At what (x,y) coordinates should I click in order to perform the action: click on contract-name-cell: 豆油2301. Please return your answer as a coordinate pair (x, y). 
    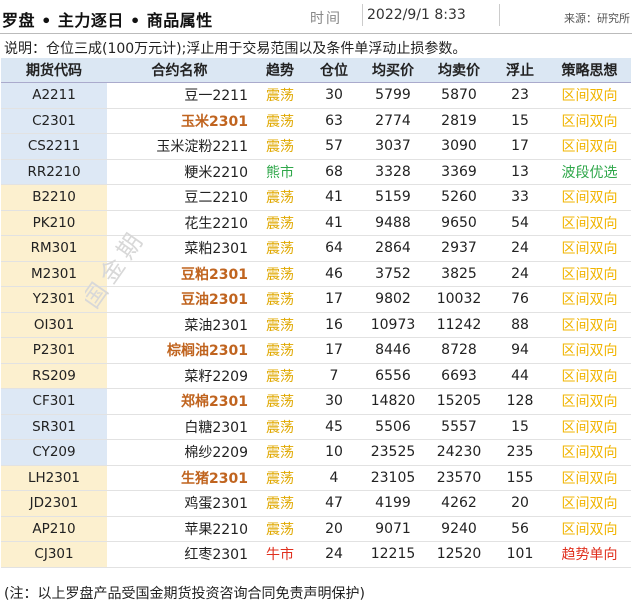
    Looking at the image, I should click on (179, 299).